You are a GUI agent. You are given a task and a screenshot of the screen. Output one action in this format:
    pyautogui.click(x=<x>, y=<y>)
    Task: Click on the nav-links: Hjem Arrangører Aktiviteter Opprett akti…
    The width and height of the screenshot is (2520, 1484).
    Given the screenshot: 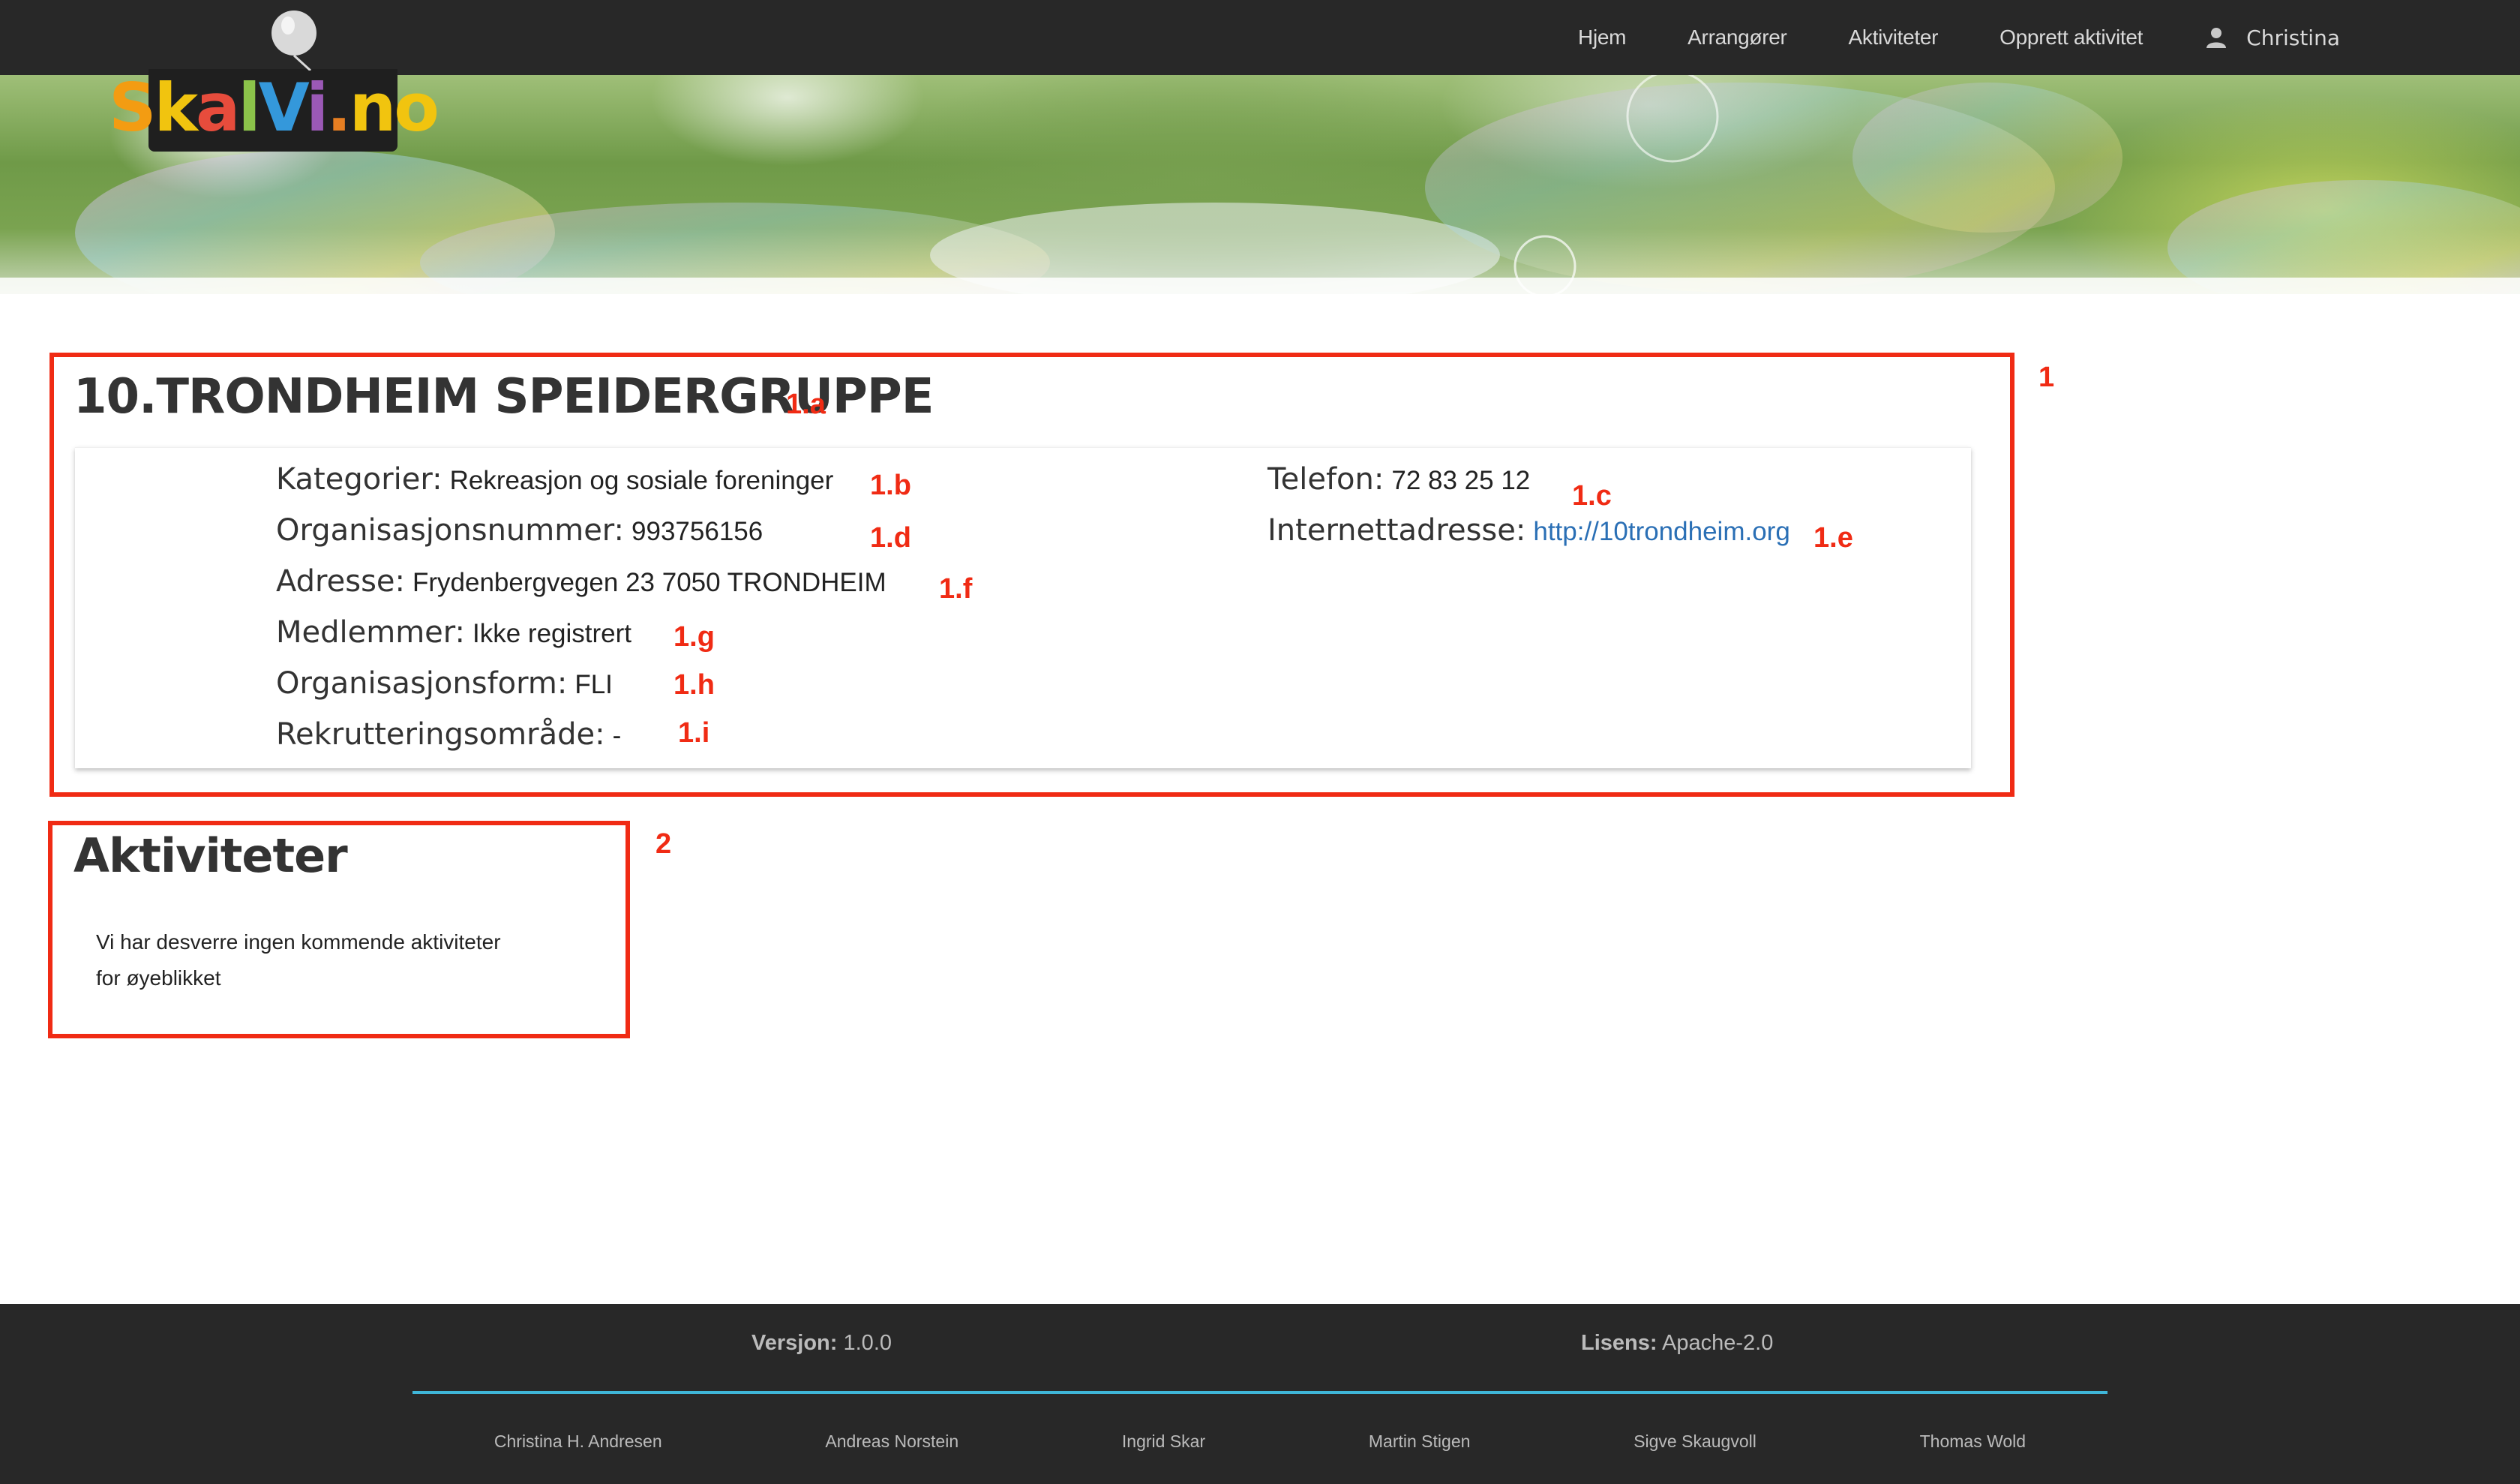 What is the action you would take?
    pyautogui.click(x=1928, y=37)
    